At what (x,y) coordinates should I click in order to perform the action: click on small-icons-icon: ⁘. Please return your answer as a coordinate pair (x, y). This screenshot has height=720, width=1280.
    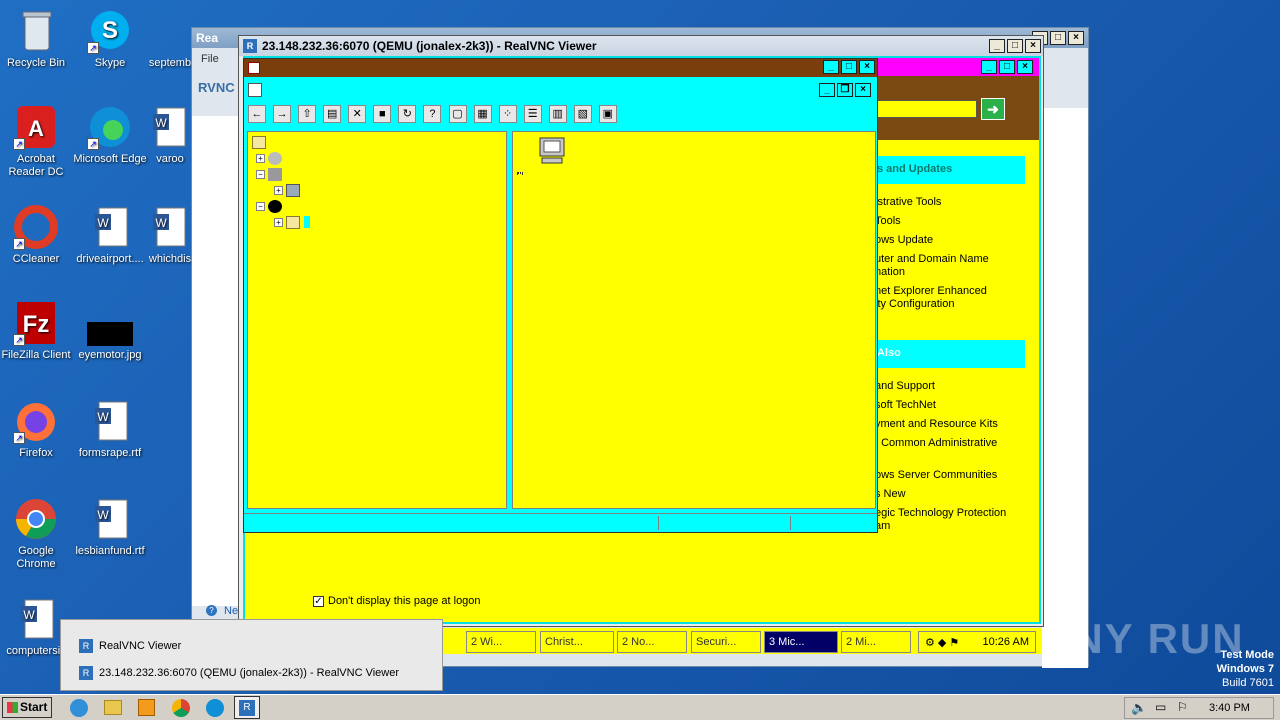
    Looking at the image, I should click on (507, 114).